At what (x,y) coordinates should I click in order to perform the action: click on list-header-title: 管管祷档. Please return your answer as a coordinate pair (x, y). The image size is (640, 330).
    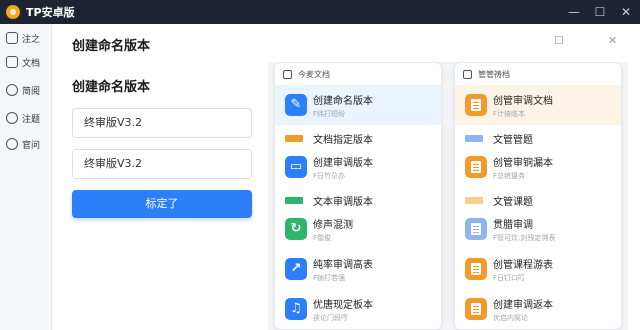
    Looking at the image, I should click on (494, 74).